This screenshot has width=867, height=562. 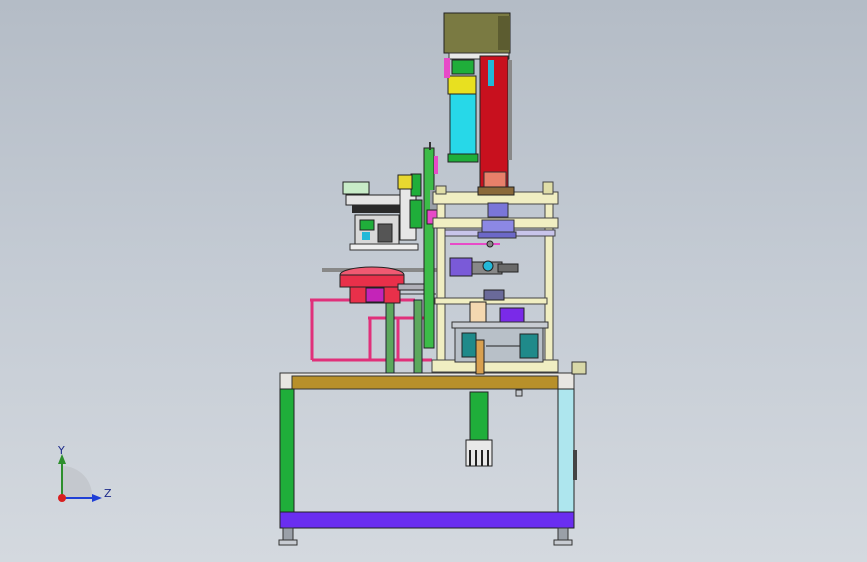 What do you see at coordinates (382, 212) in the screenshot?
I see `feed-track` at bounding box center [382, 212].